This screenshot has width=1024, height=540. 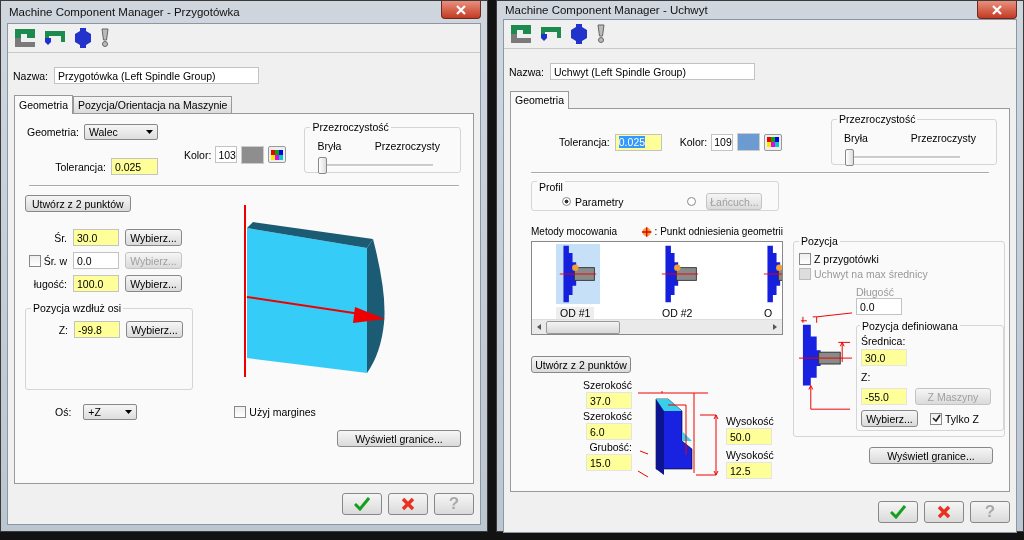 I want to click on geometry-dropdown: Walec, so click(x=120, y=132).